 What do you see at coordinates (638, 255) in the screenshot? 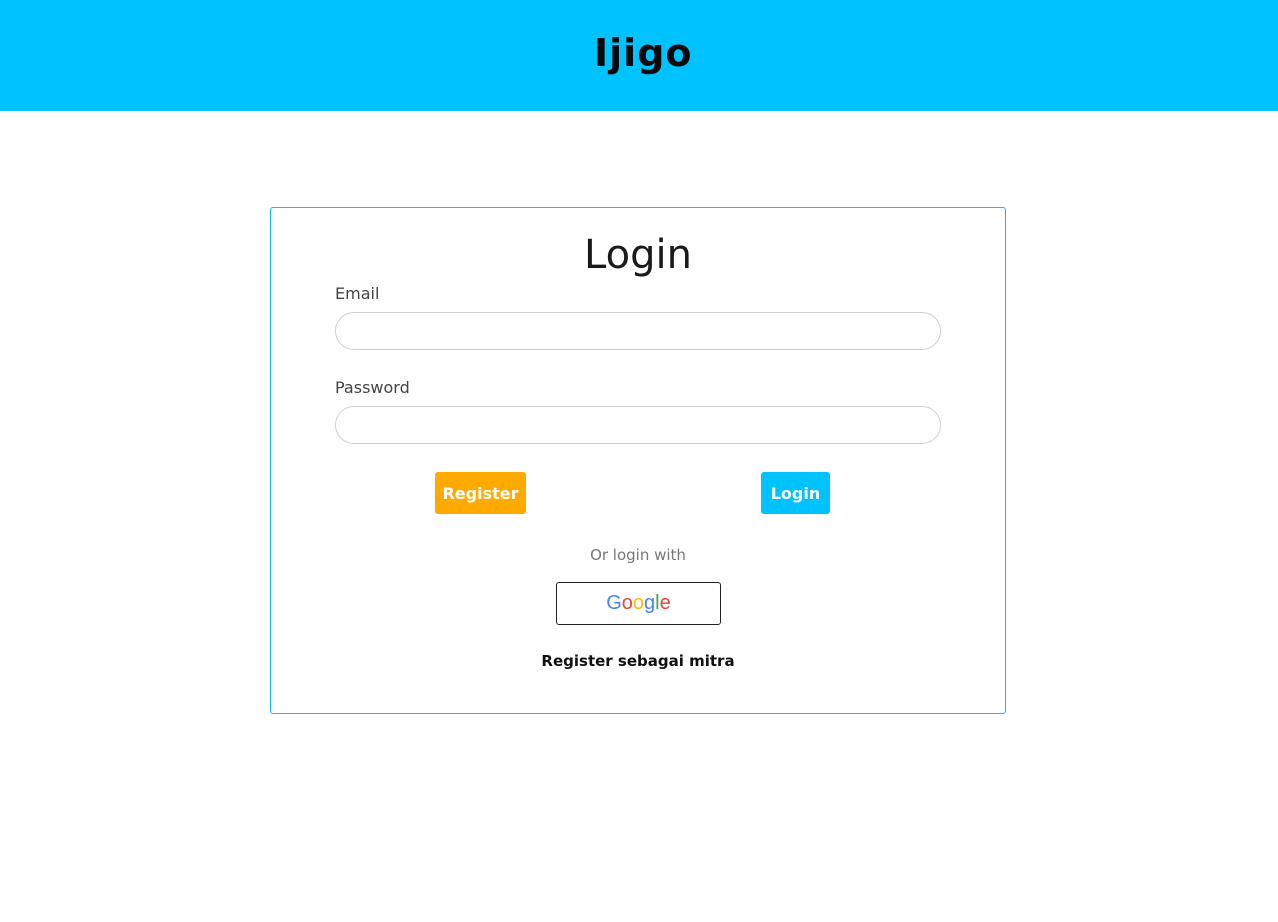
I see `page-title: Login` at bounding box center [638, 255].